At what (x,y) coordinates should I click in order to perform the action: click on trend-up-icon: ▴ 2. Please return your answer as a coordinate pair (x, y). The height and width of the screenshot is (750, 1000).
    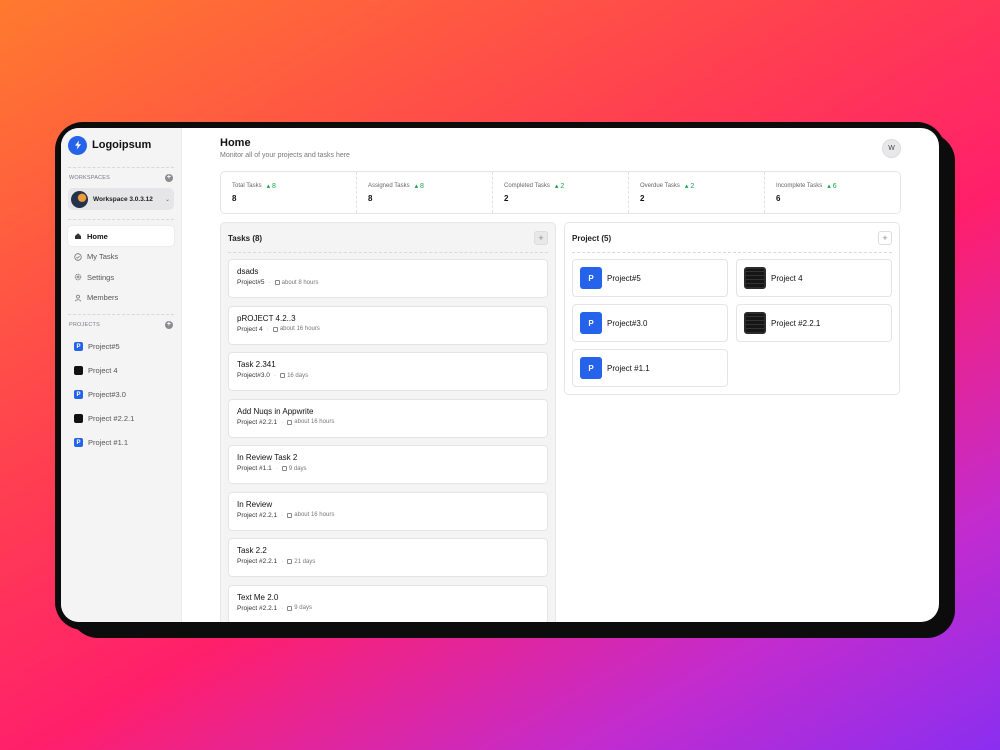
    Looking at the image, I should click on (559, 186).